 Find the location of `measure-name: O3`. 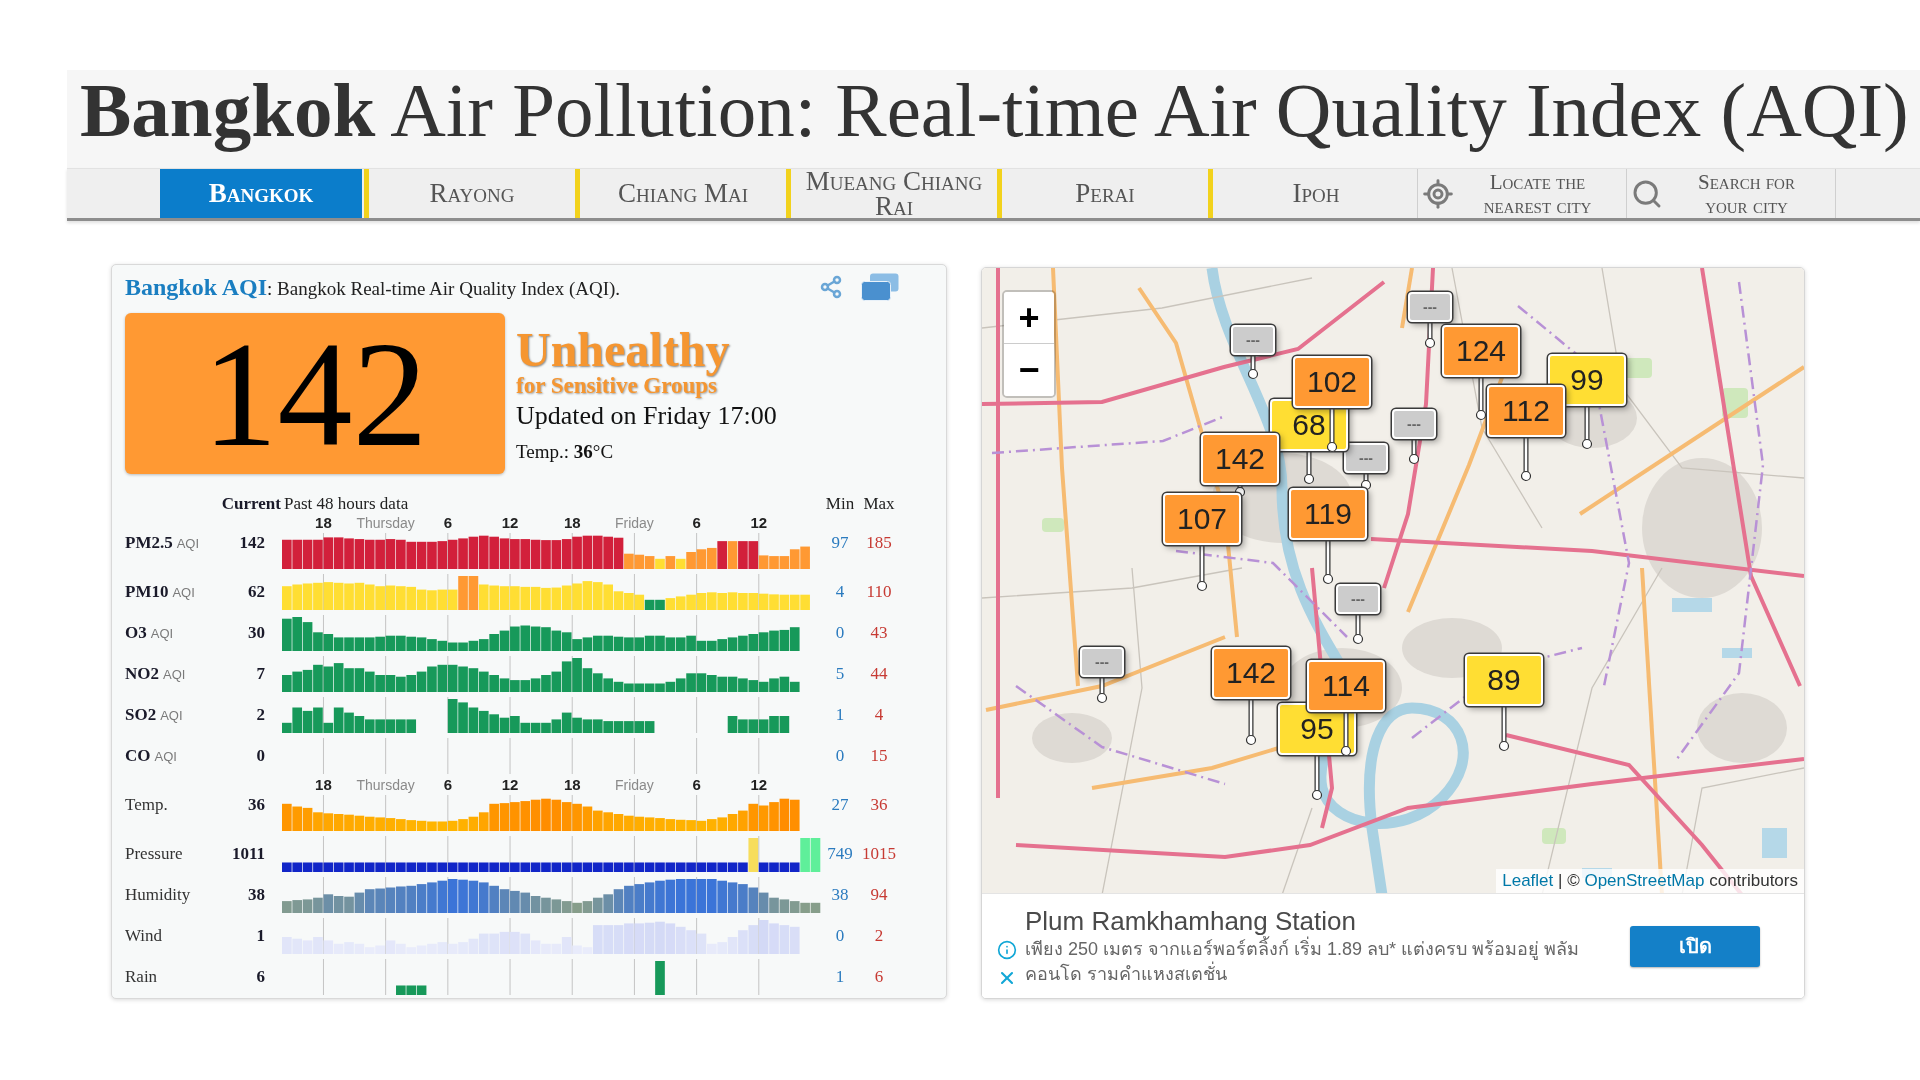

measure-name: O3 is located at coordinates (136, 632).